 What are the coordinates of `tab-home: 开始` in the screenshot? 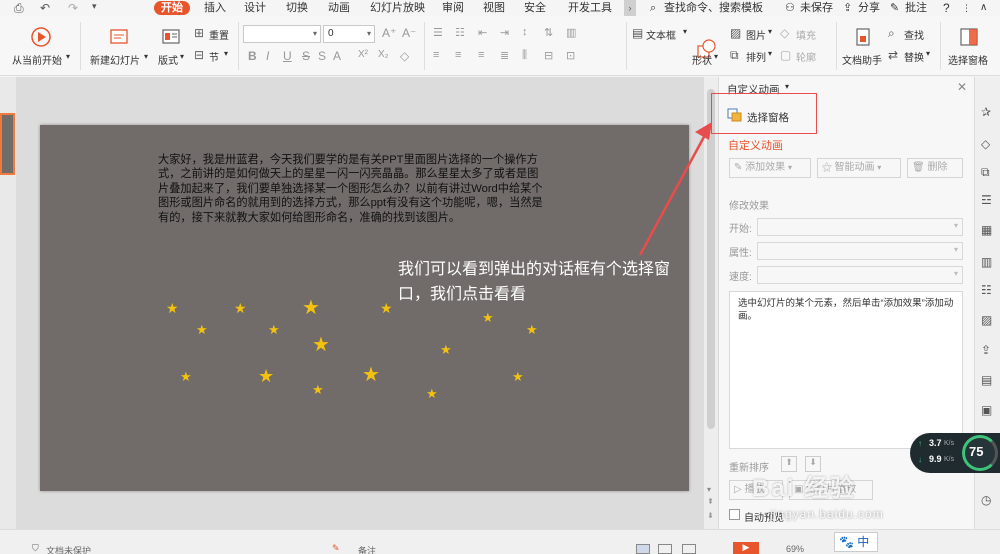 It's located at (172, 8).